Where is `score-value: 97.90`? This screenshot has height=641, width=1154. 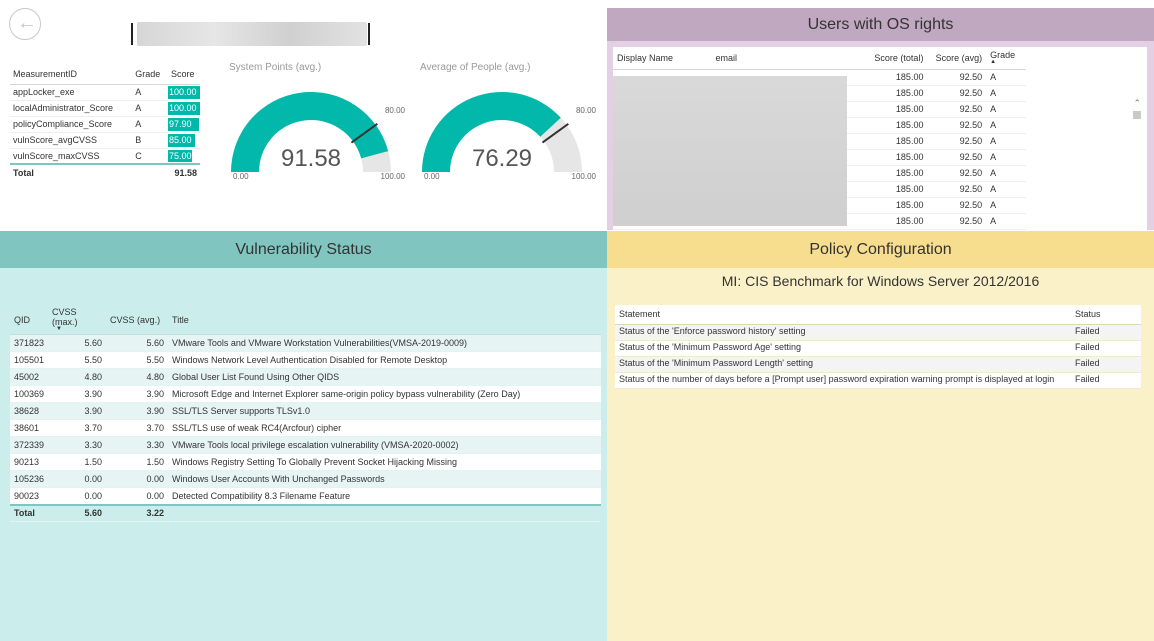 score-value: 97.90 is located at coordinates (180, 124).